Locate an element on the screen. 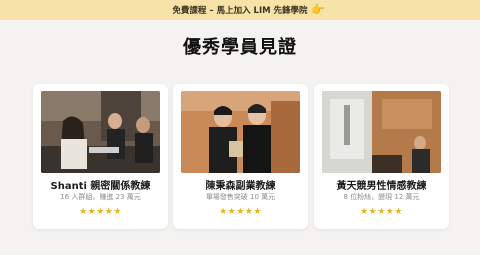  promo-banner-text: 免費課程 – 馬上加入 LIM 先鋒學院 is located at coordinates (240, 11).